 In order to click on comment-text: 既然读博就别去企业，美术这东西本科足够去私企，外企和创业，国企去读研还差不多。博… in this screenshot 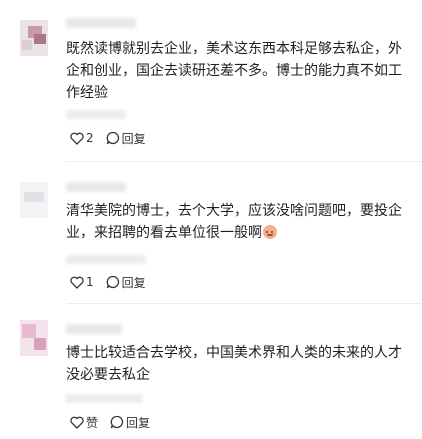, I will do `click(234, 71)`.